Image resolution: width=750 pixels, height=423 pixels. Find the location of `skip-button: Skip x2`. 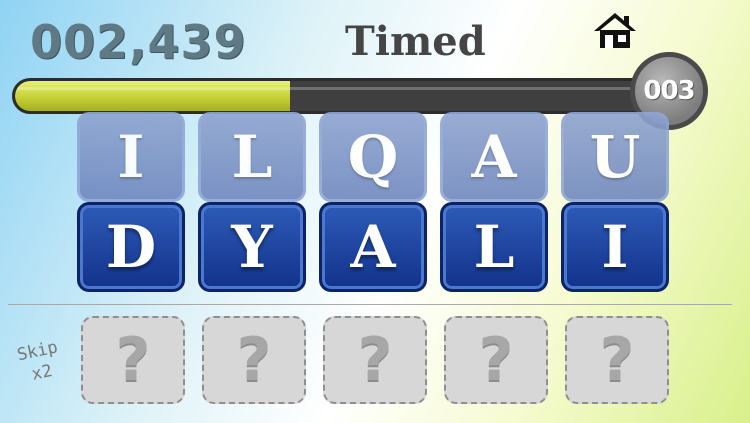

skip-button: Skip x2 is located at coordinates (41, 368).